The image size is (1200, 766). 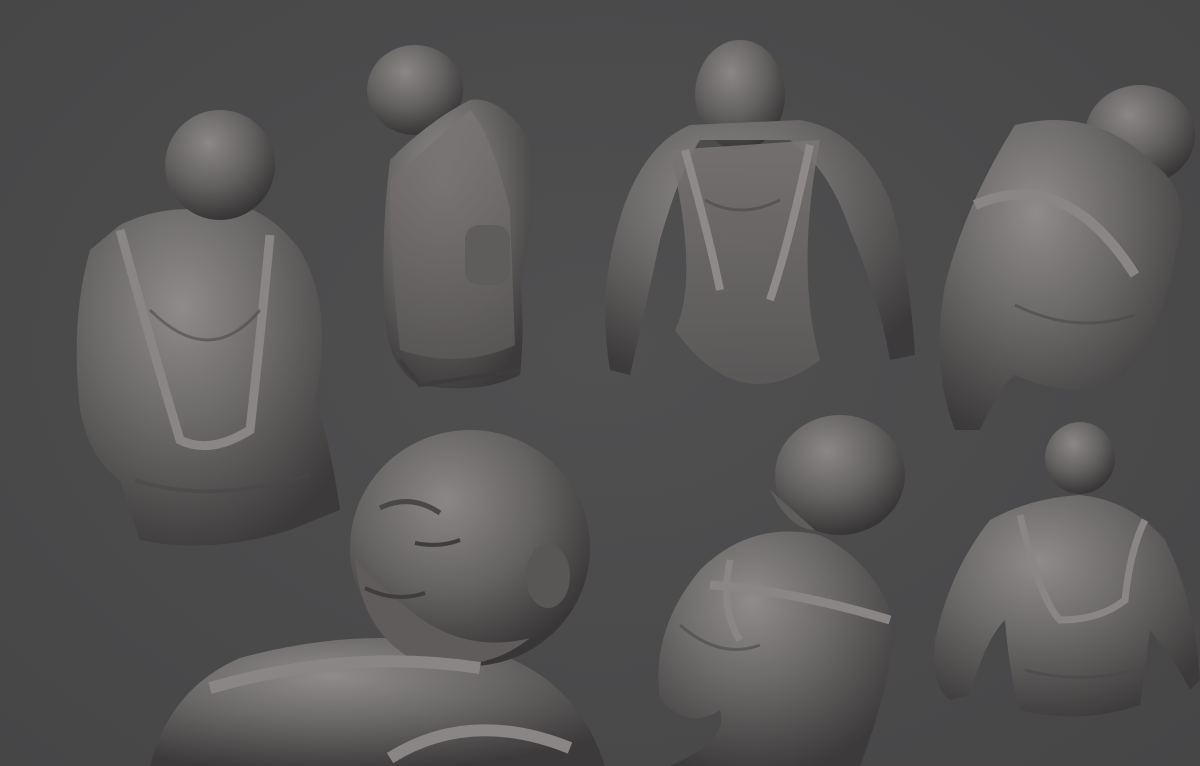 I want to click on sculpt-top-back-view, so click(x=1062, y=260).